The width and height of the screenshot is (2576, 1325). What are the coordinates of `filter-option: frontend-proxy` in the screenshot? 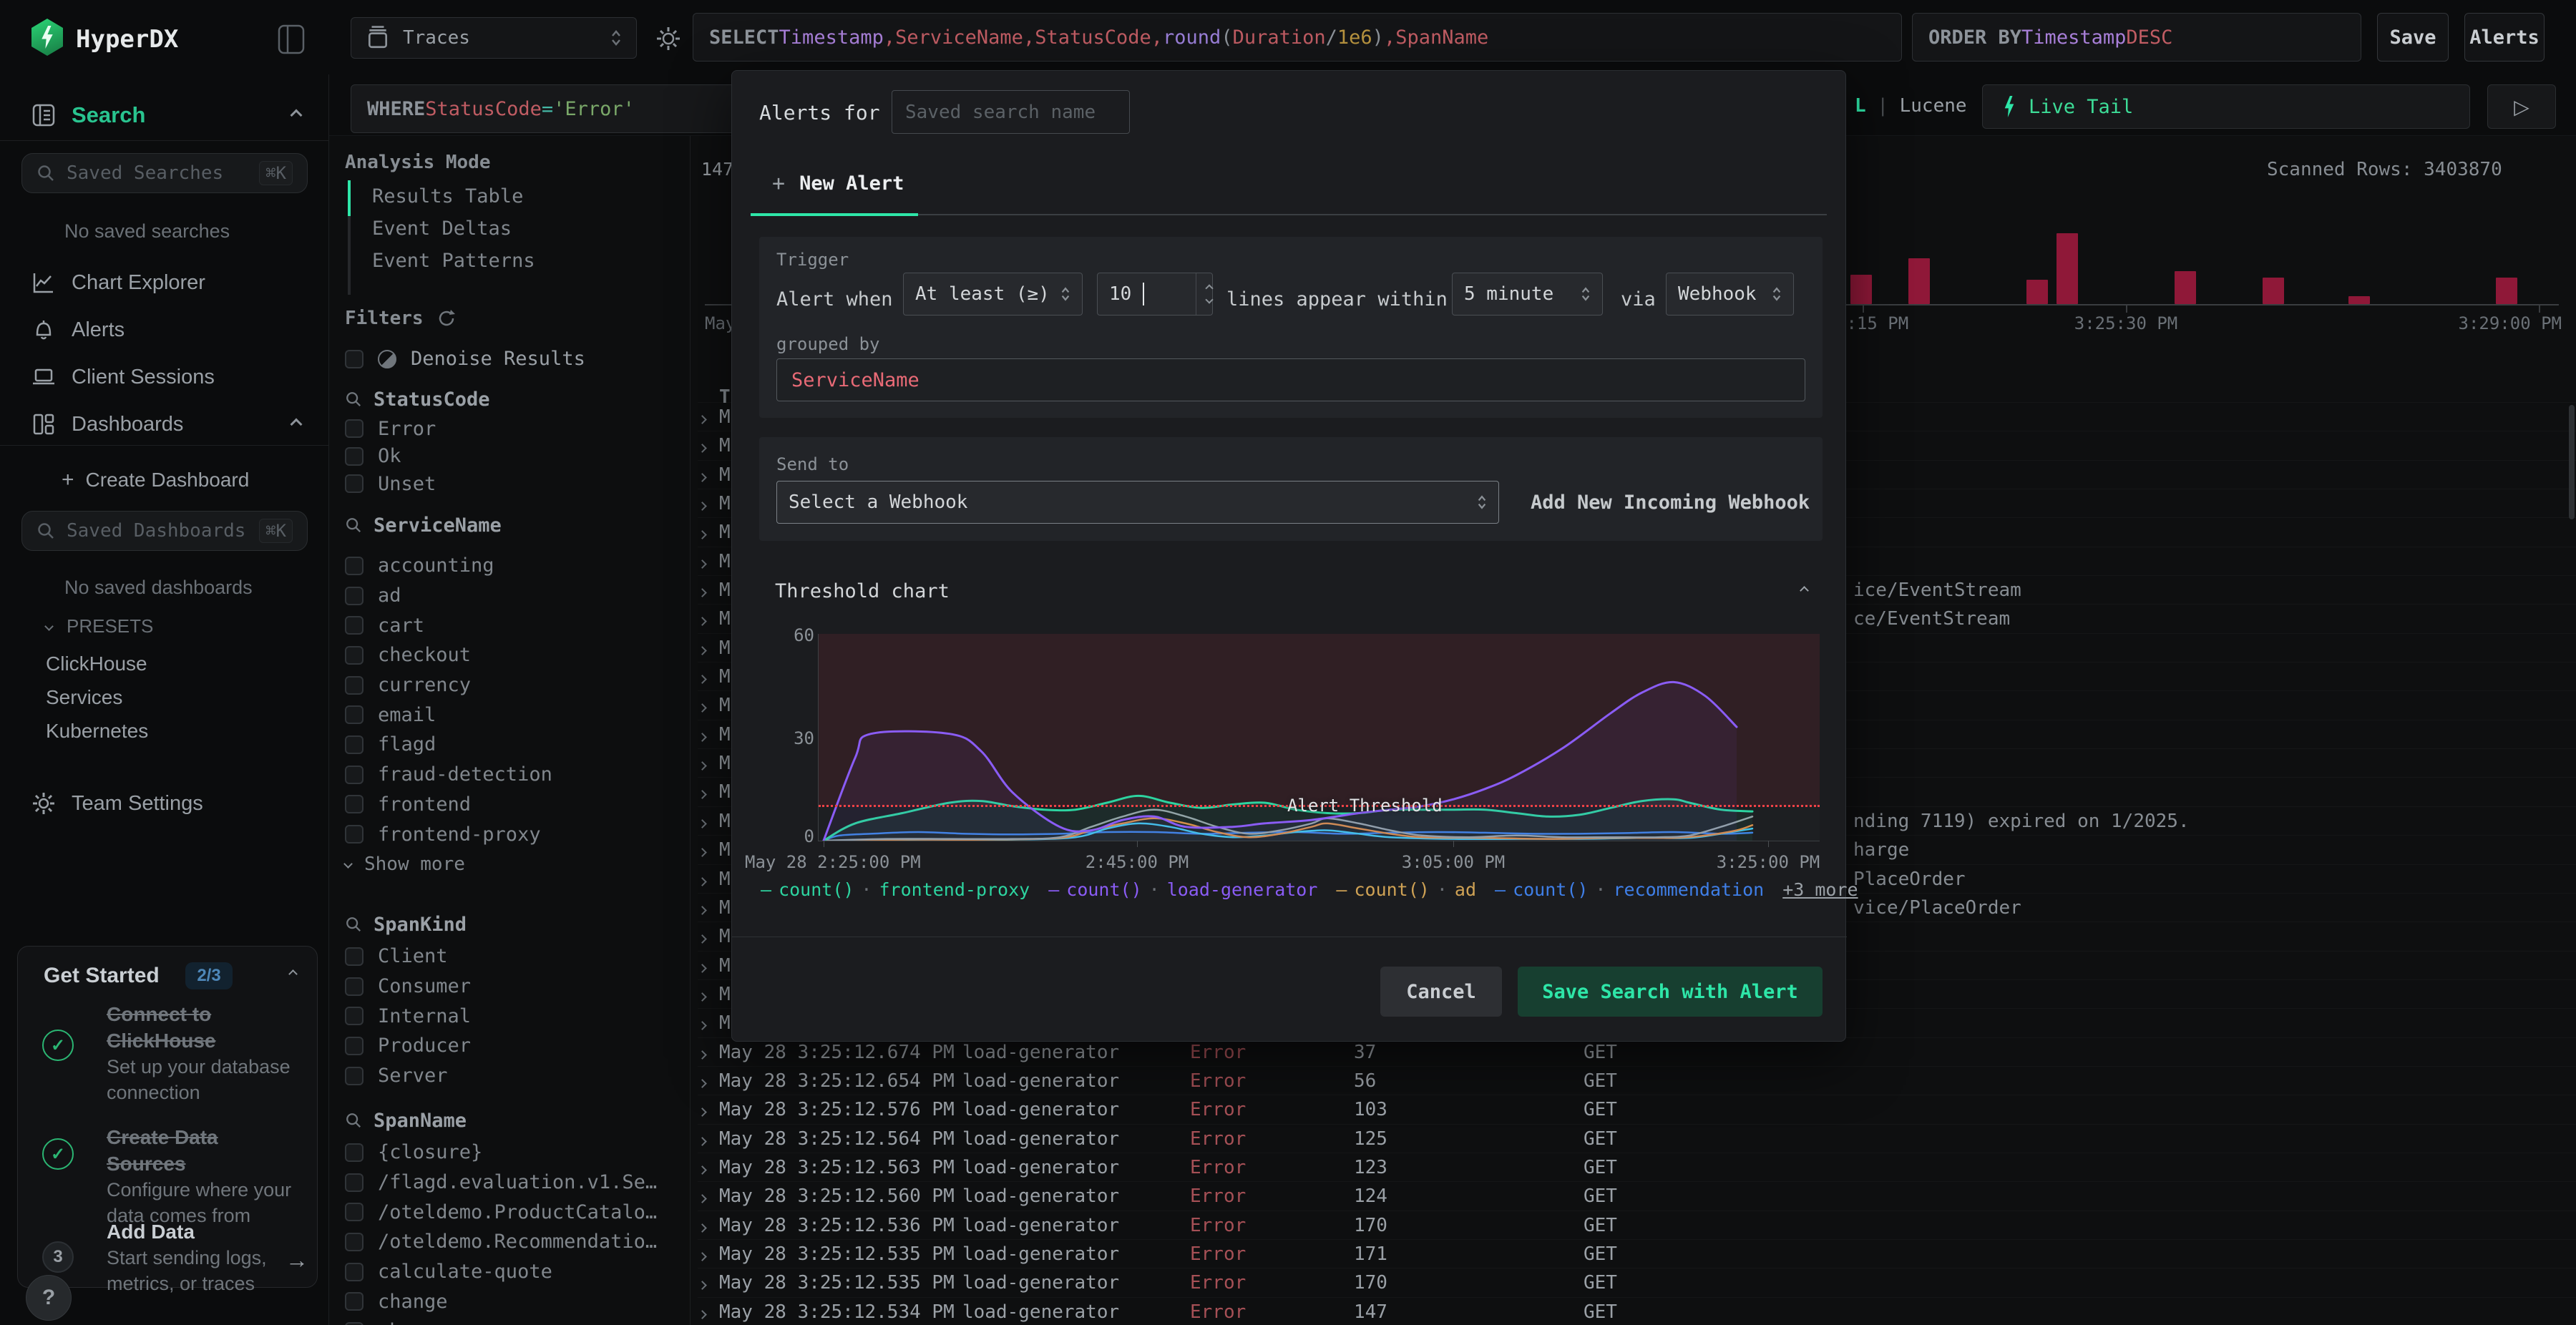 It's located at (513, 834).